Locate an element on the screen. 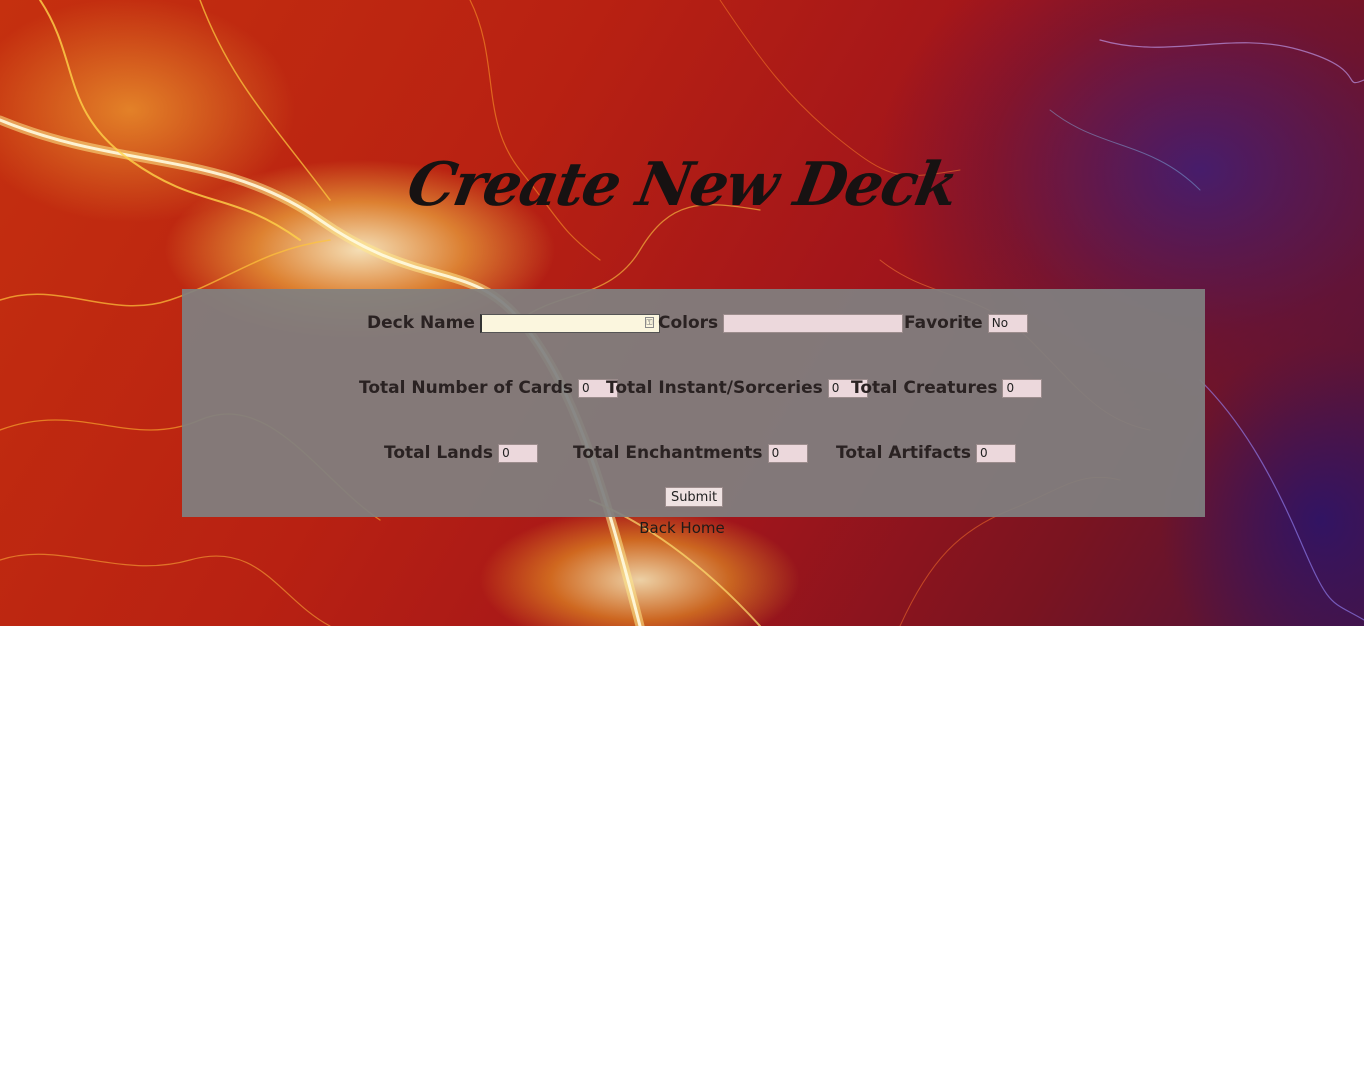 The width and height of the screenshot is (1364, 1080). password-manager-key-icon: ⚿ is located at coordinates (649, 322).